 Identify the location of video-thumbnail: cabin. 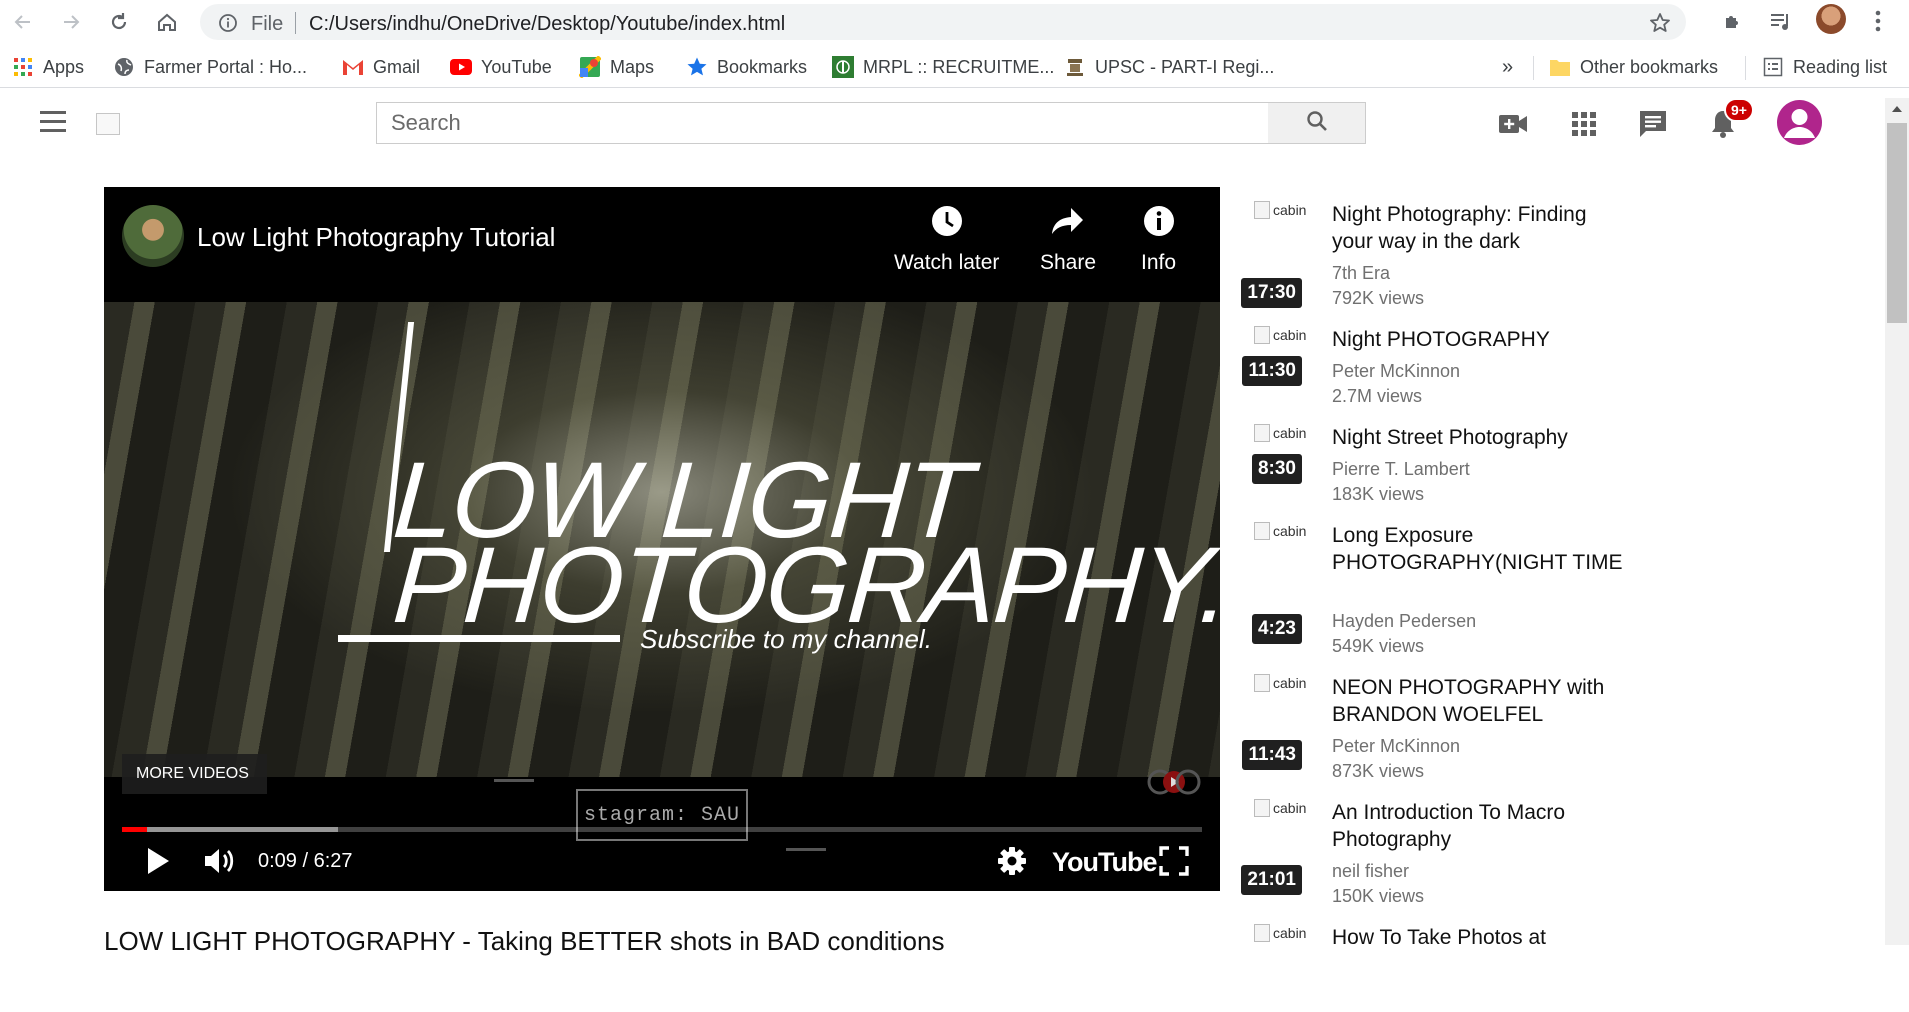
(1270, 968).